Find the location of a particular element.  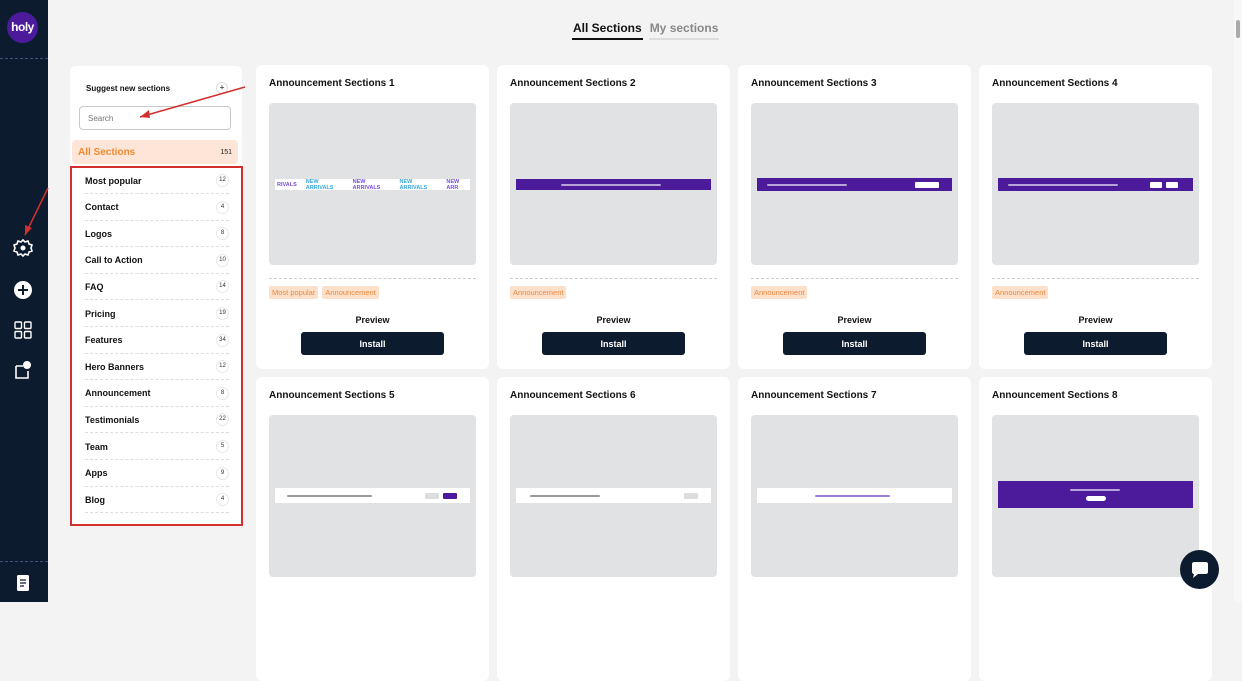

category-label: Contact is located at coordinates (102, 207).